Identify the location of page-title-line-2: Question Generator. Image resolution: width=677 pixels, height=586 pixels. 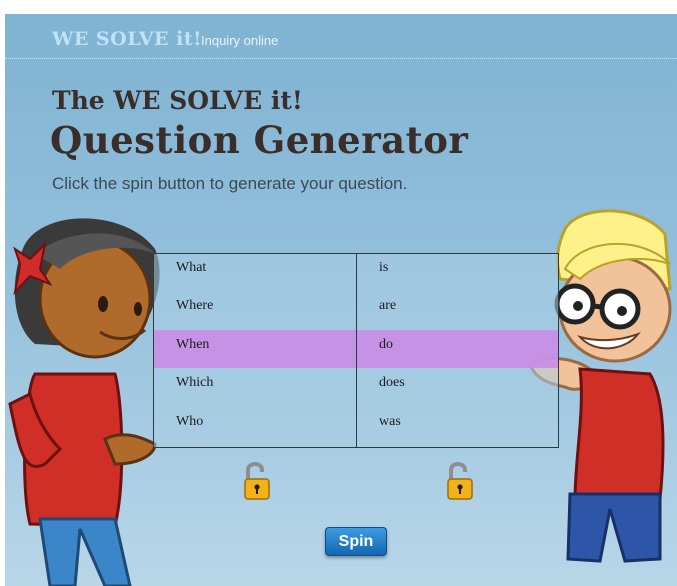
(259, 140).